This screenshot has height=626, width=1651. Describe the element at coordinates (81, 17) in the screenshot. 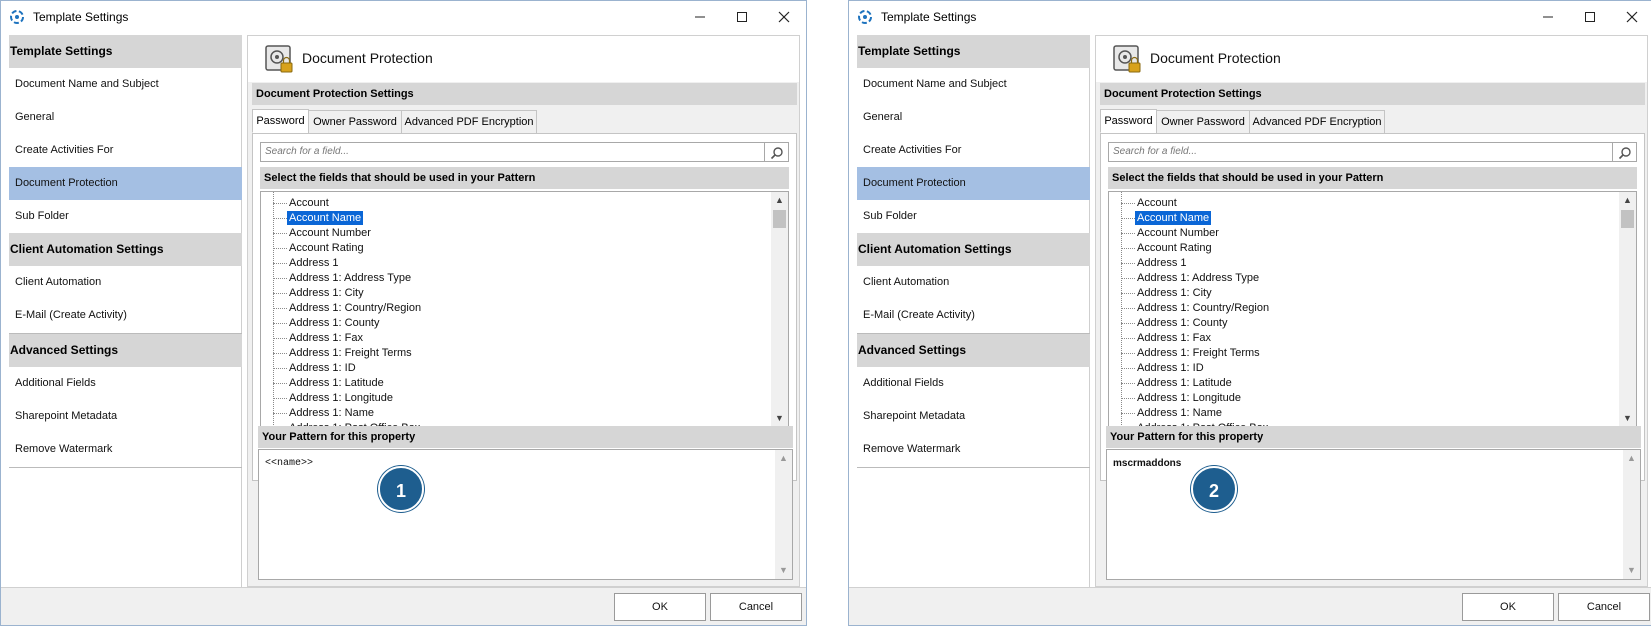

I see `window-title: Template Settings` at that location.